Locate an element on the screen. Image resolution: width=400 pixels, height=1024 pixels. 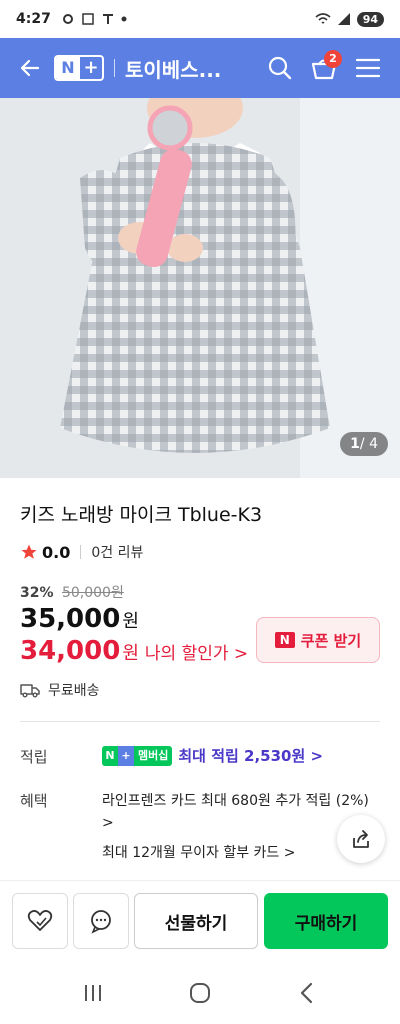
chat-icon is located at coordinates (101, 922).